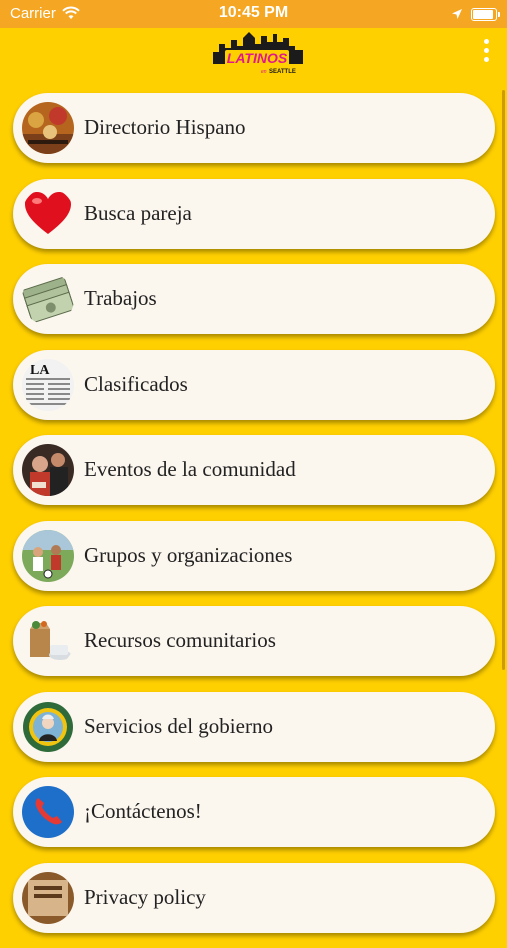  What do you see at coordinates (145, 896) in the screenshot?
I see `menu-item-label: Privacy policy` at bounding box center [145, 896].